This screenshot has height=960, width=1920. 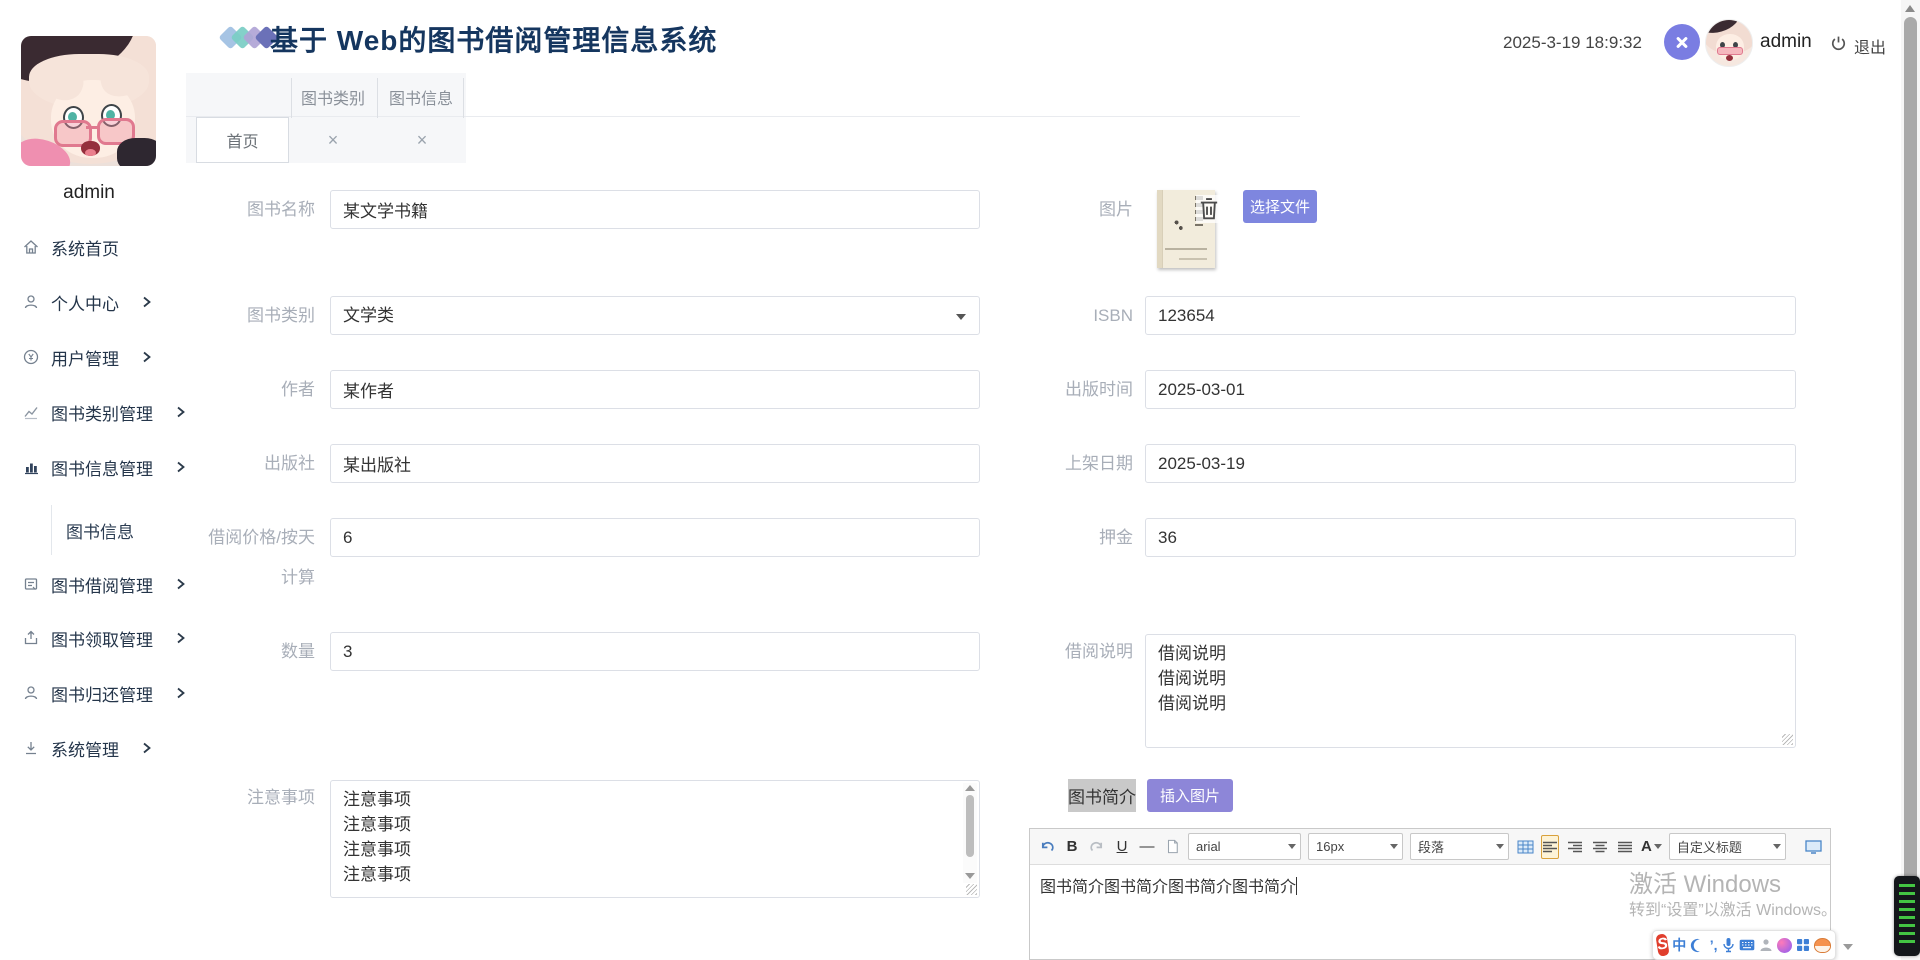 I want to click on align-center-button, so click(x=1600, y=847).